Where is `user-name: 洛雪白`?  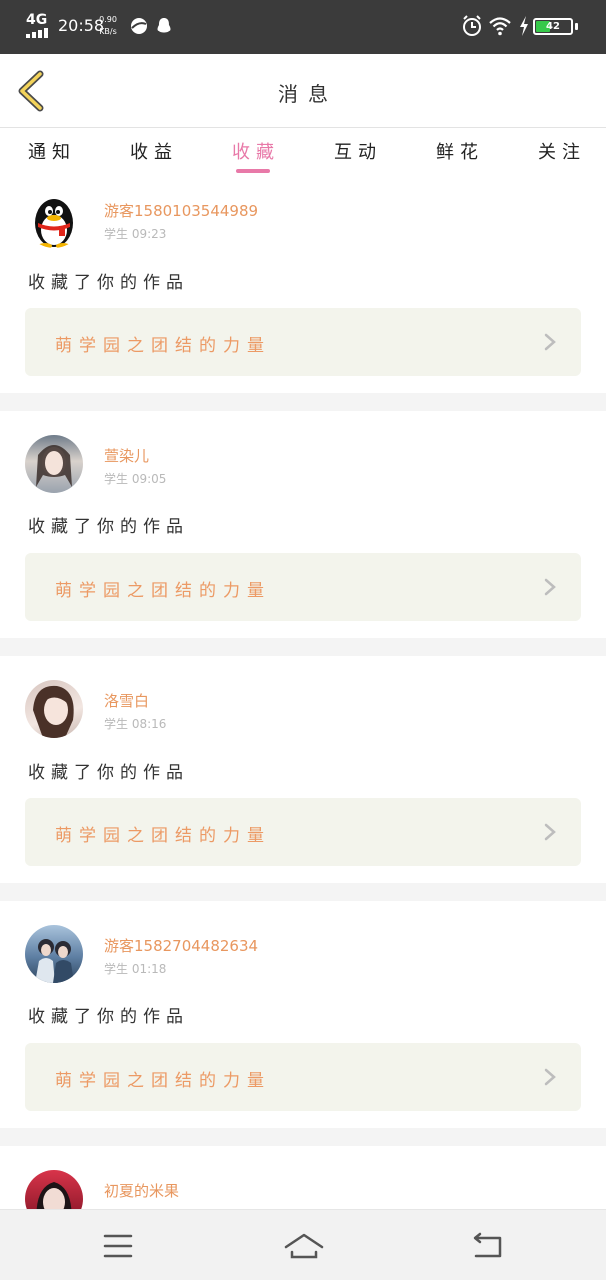
user-name: 洛雪白 is located at coordinates (126, 700).